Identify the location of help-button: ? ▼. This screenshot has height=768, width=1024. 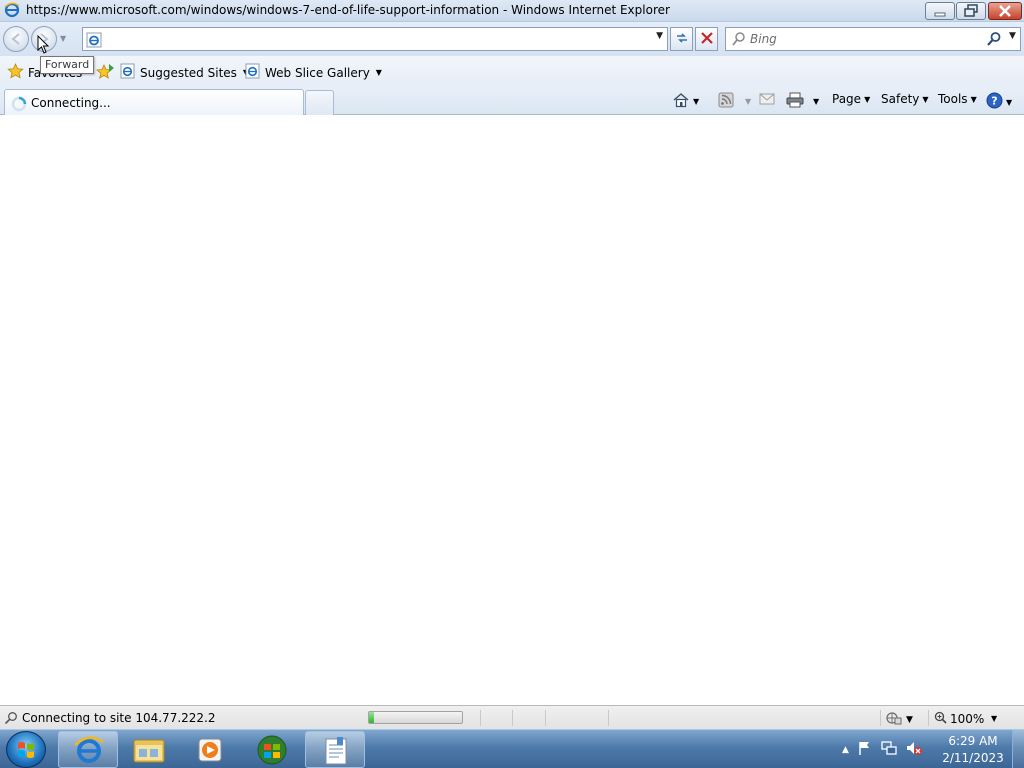
(999, 102).